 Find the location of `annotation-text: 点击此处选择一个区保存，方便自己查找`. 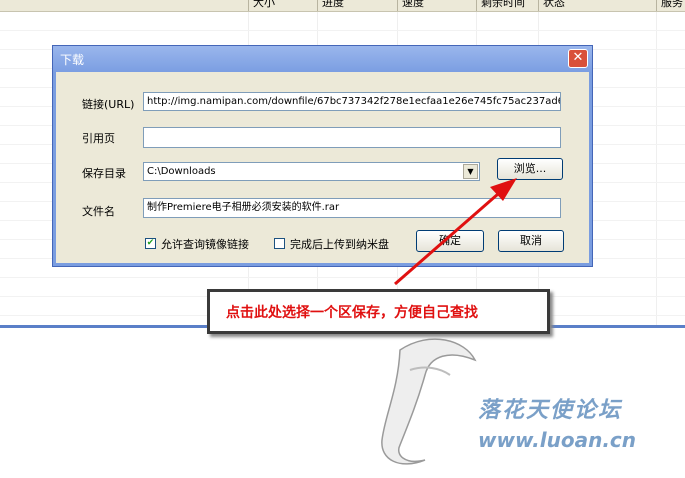

annotation-text: 点击此处选择一个区保存，方便自己查找 is located at coordinates (352, 313).